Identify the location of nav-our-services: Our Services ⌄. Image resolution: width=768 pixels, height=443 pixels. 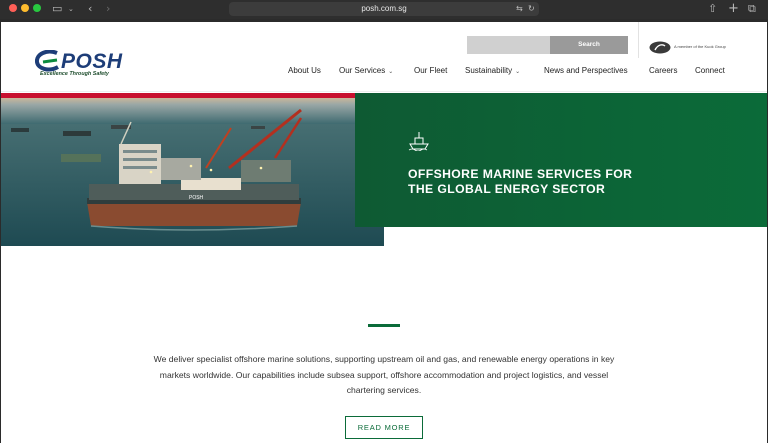
(366, 71).